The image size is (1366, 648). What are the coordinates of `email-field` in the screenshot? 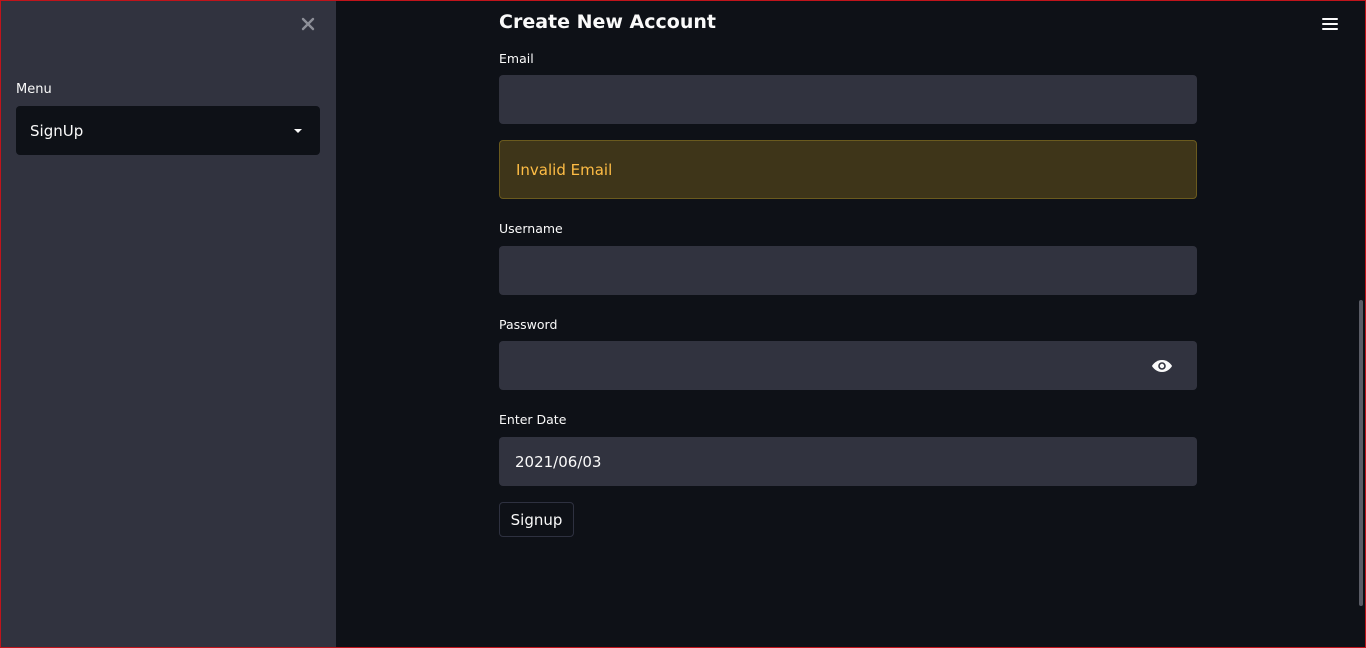 It's located at (848, 99).